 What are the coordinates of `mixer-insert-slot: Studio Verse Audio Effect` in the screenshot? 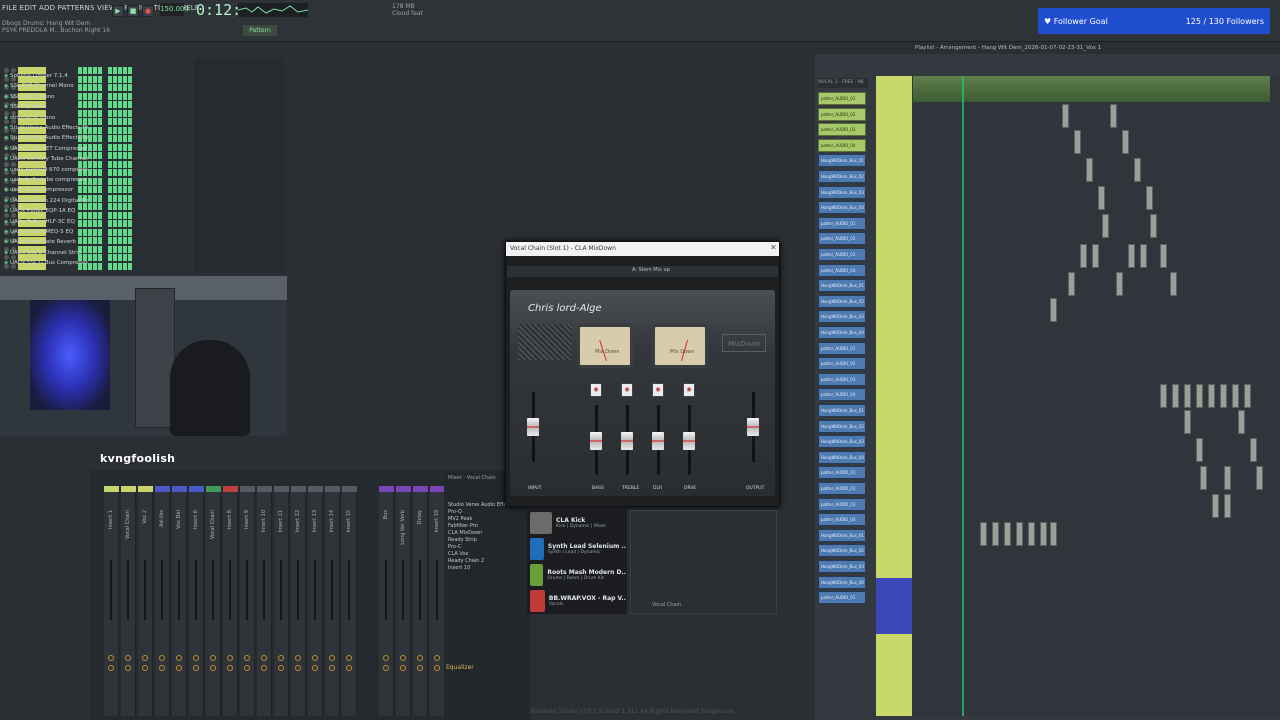 It's located at (478, 505).